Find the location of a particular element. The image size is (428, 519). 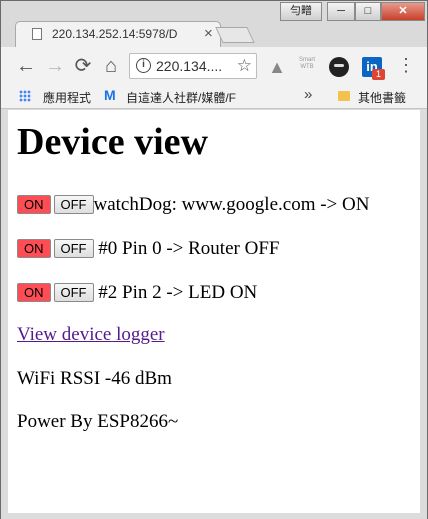

forward-icon: → is located at coordinates (55, 66).